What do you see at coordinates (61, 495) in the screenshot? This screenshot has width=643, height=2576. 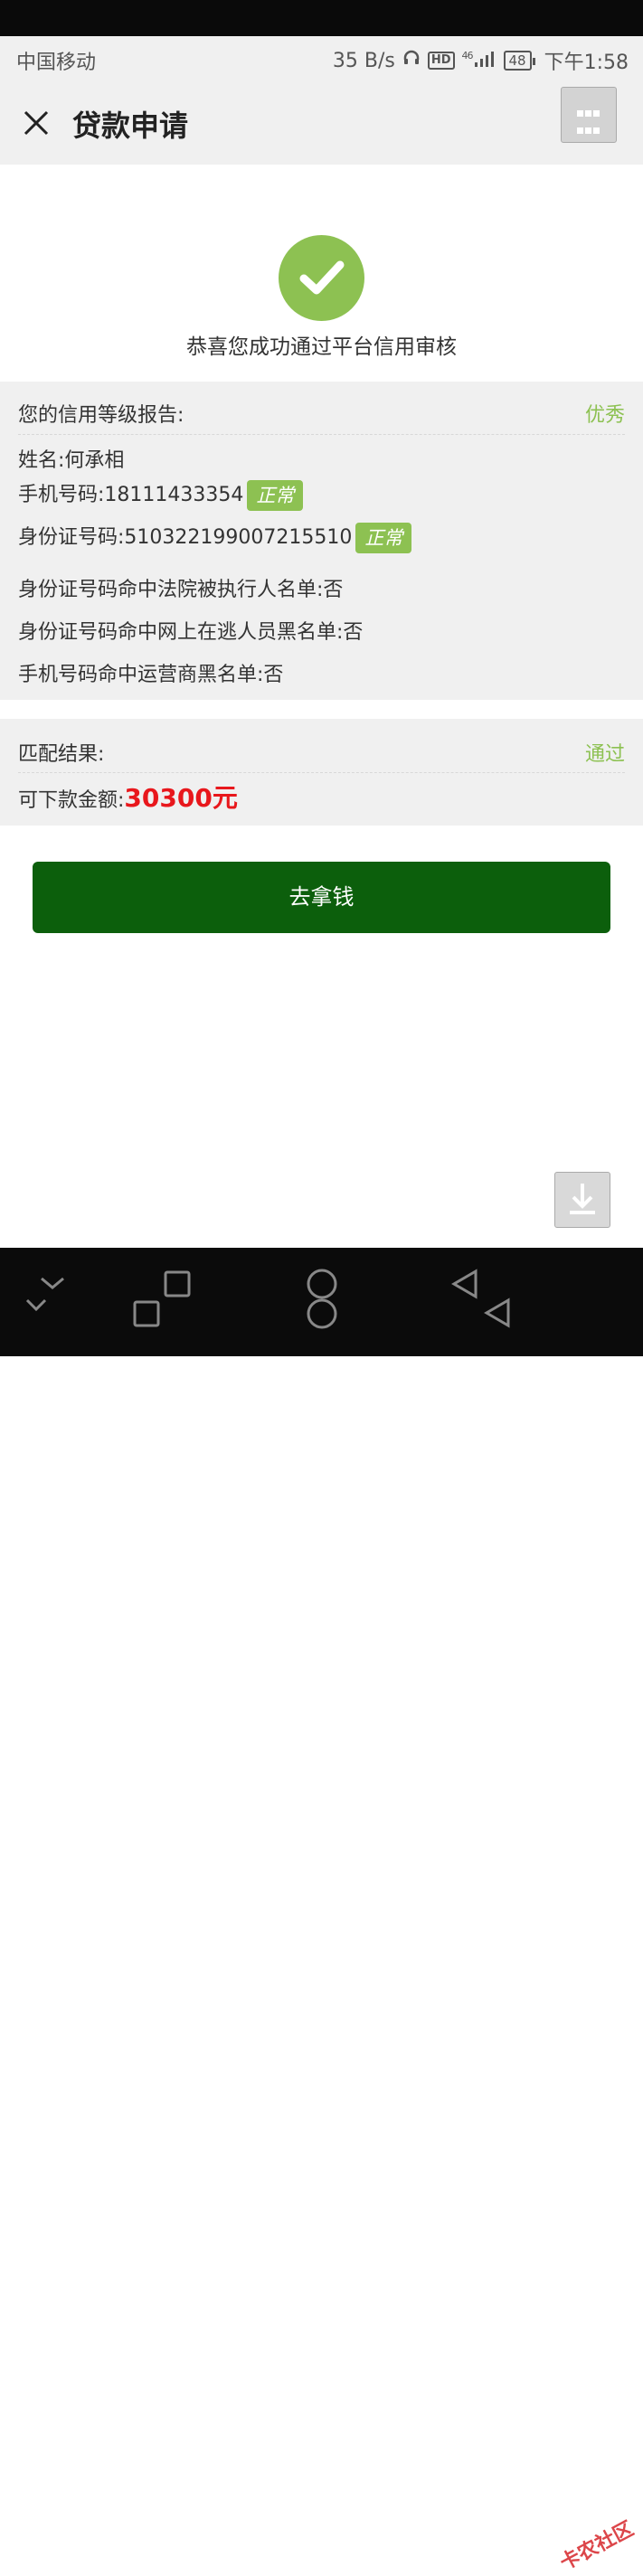 I see `phone-label: 手机号码:` at bounding box center [61, 495].